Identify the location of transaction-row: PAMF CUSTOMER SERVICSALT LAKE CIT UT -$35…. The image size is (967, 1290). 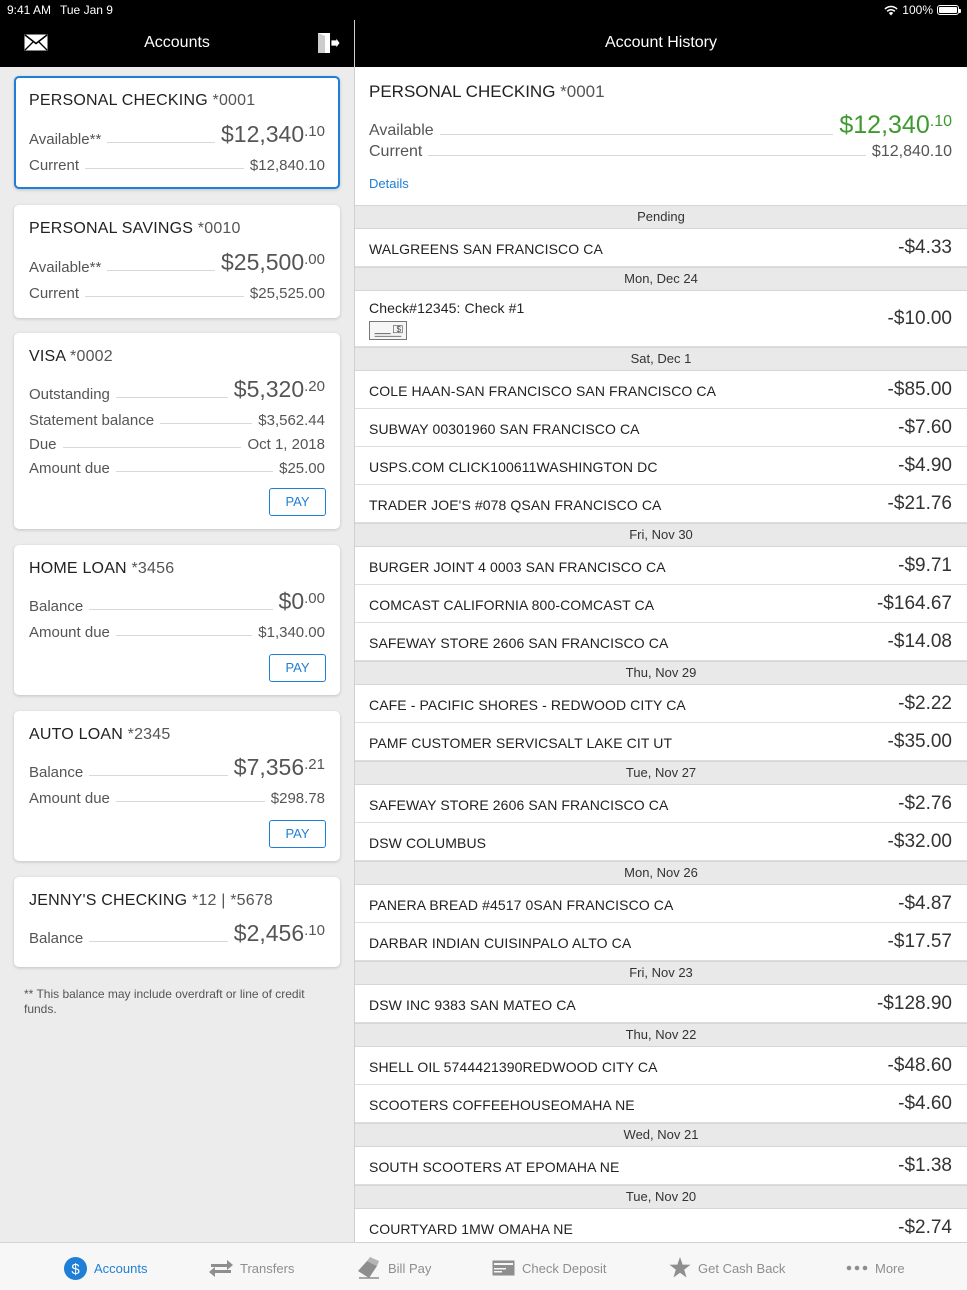
(661, 742).